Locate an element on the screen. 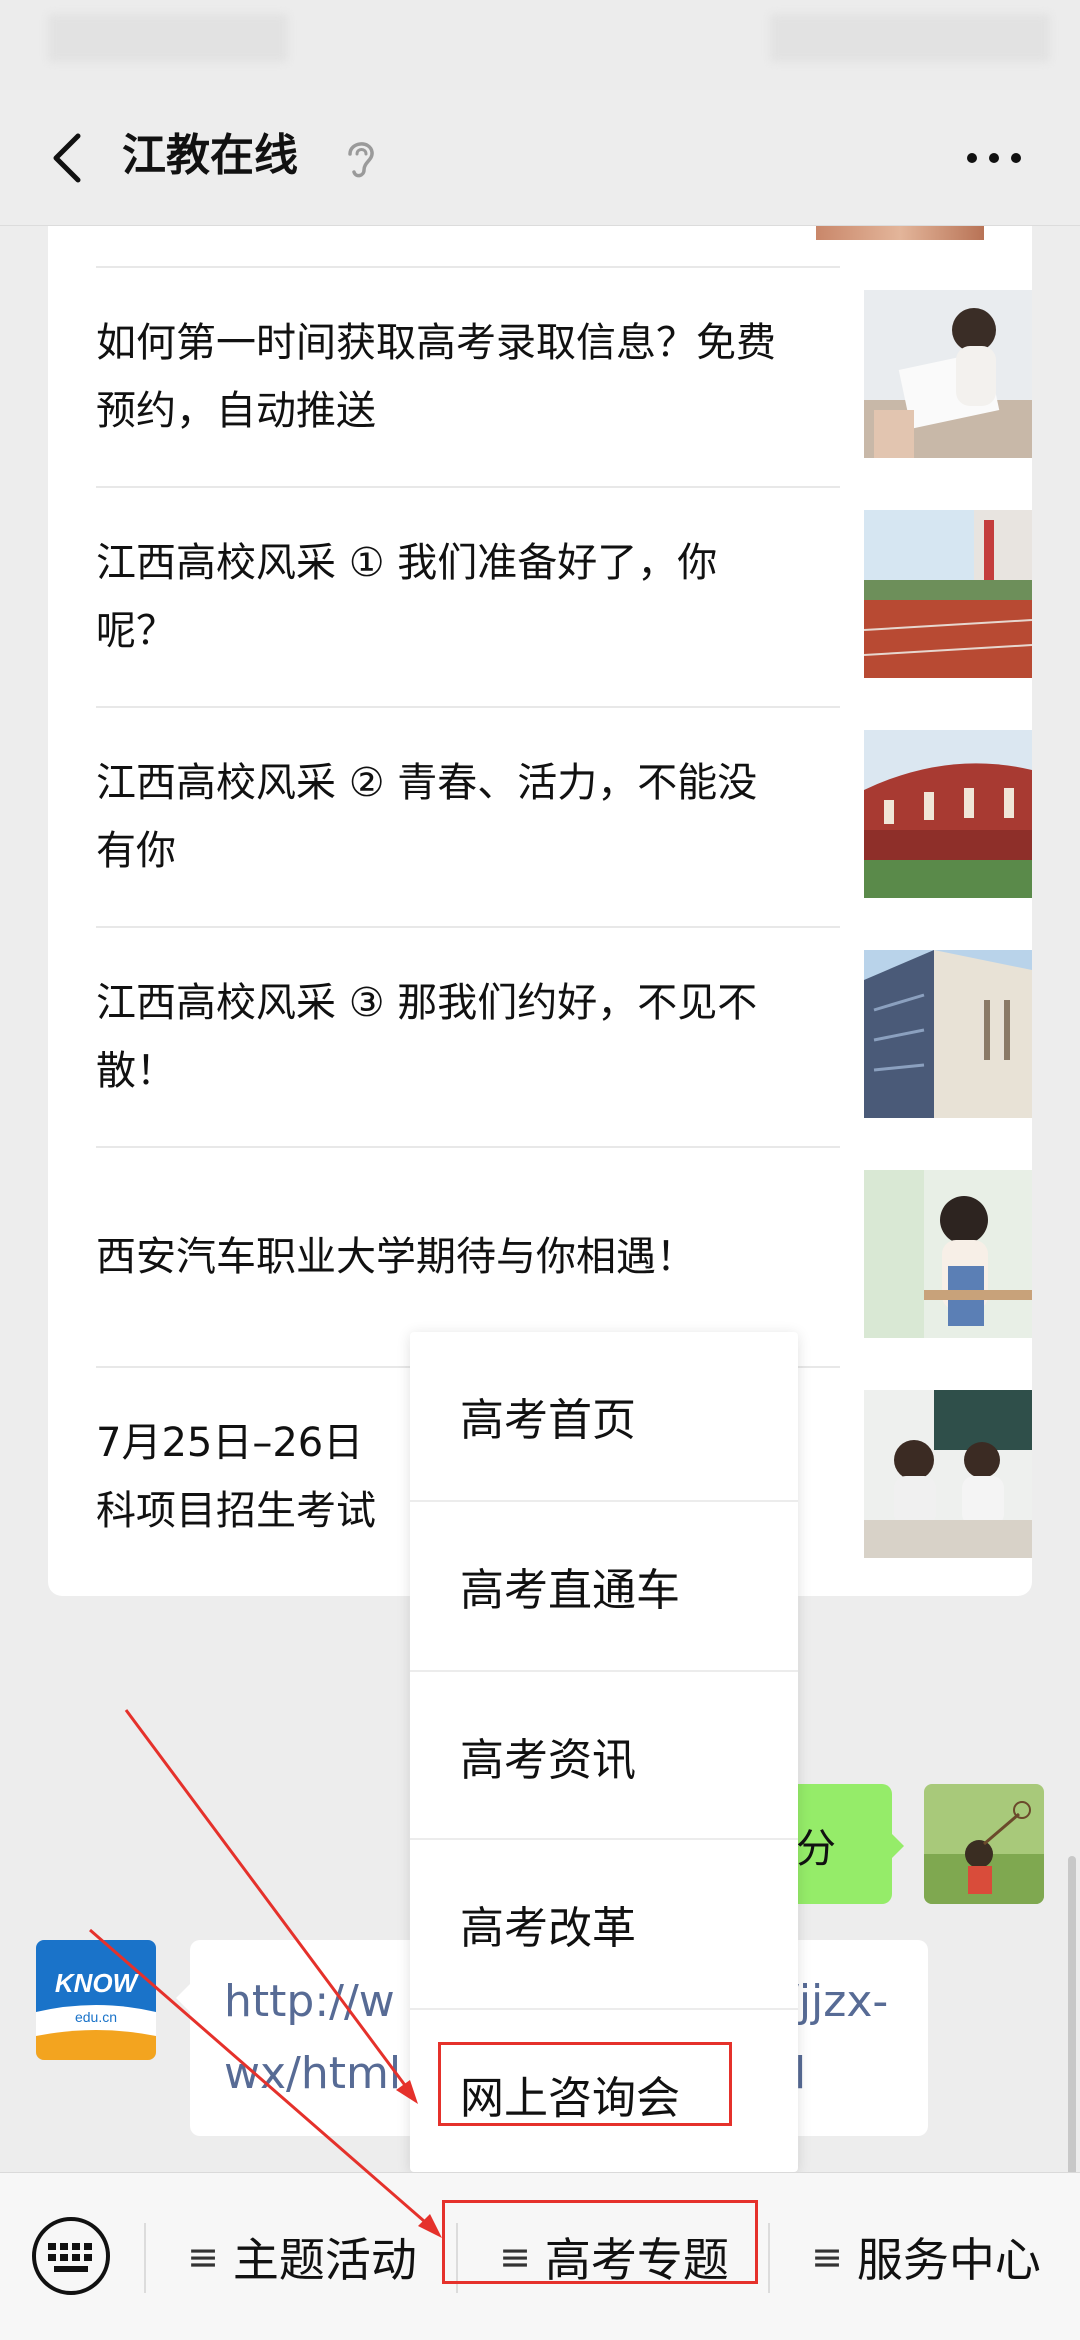 The image size is (1080, 2340). ear-icon is located at coordinates (361, 160).